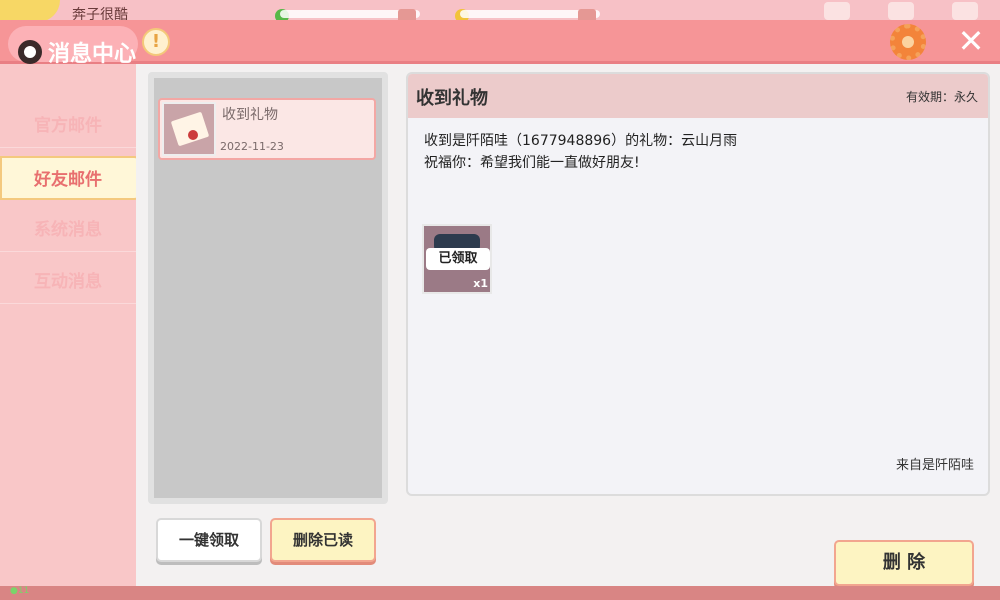  What do you see at coordinates (73, 46) in the screenshot?
I see `title-bubble: 消息中心` at bounding box center [73, 46].